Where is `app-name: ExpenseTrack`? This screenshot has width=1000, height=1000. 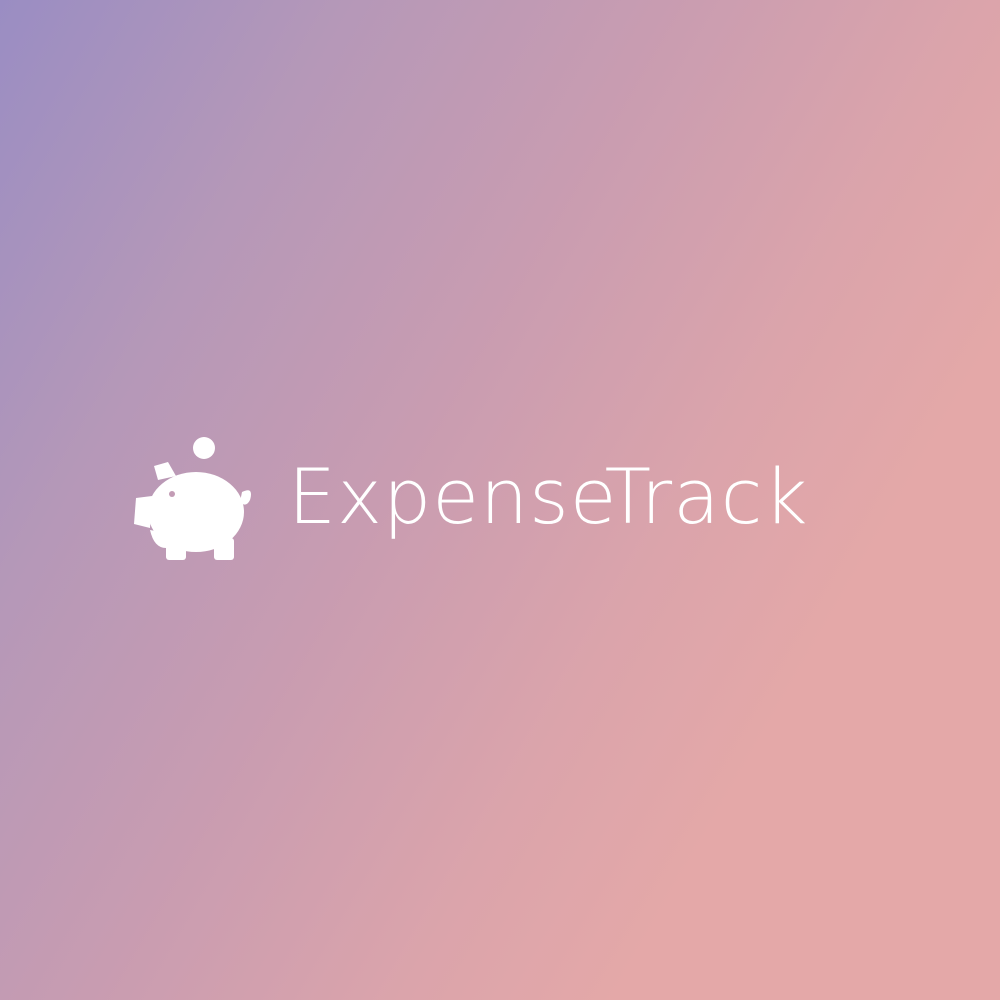 app-name: ExpenseTrack is located at coordinates (548, 496).